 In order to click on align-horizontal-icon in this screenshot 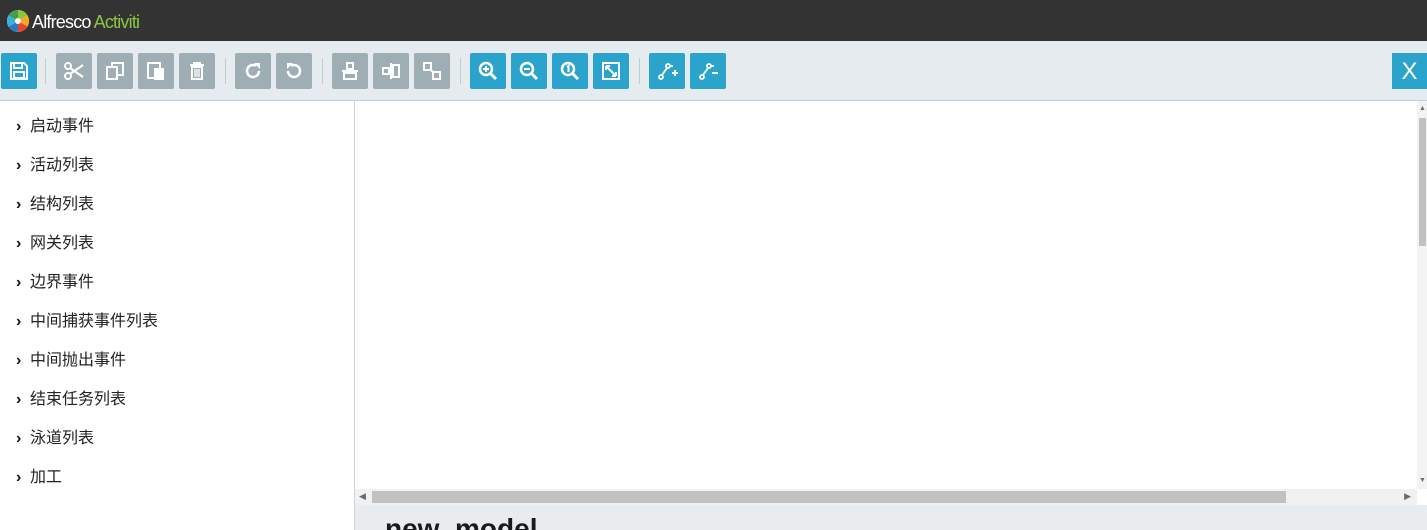, I will do `click(350, 71)`.